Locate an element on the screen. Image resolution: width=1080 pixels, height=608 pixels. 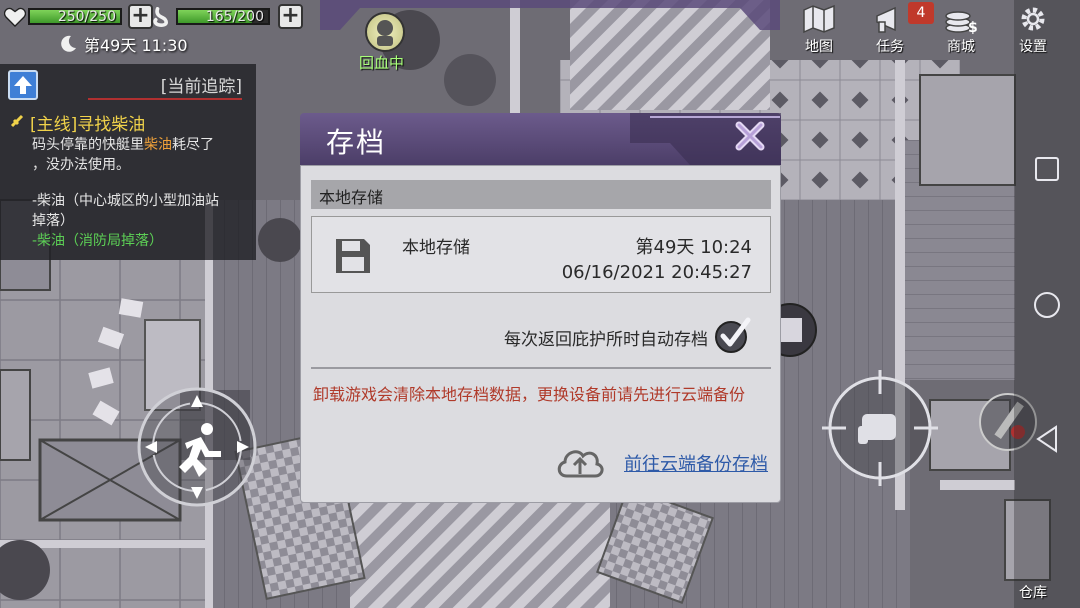
hunger-text: 165/200 is located at coordinates (234, 17).